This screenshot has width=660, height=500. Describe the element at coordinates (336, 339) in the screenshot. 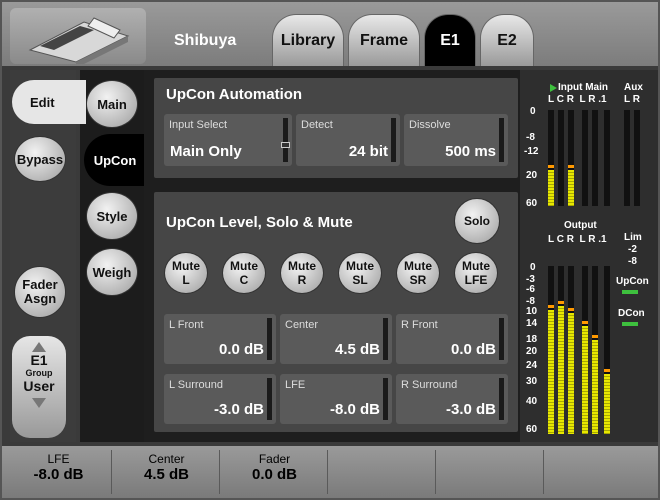

I see `center-field: Center 4.5 dB` at that location.